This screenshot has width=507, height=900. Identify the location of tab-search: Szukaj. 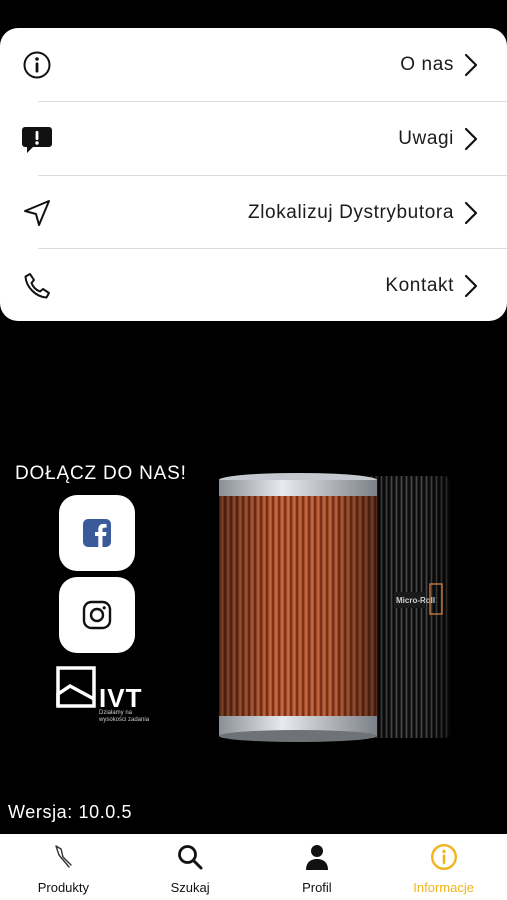
(190, 867).